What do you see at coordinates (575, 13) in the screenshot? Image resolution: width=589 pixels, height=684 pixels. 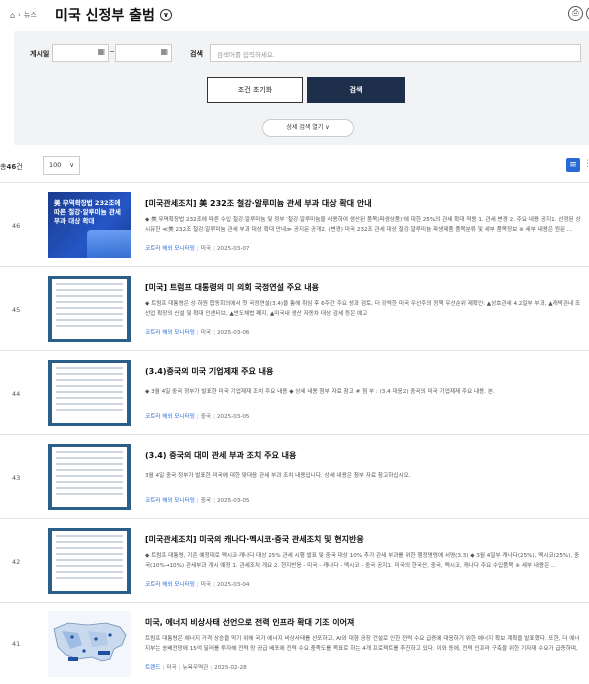 I see `print-icon: ⎙` at bounding box center [575, 13].